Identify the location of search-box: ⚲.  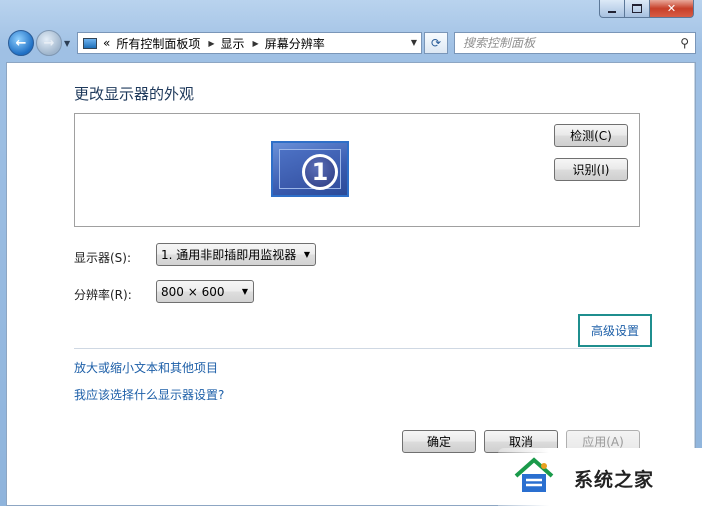
(575, 43).